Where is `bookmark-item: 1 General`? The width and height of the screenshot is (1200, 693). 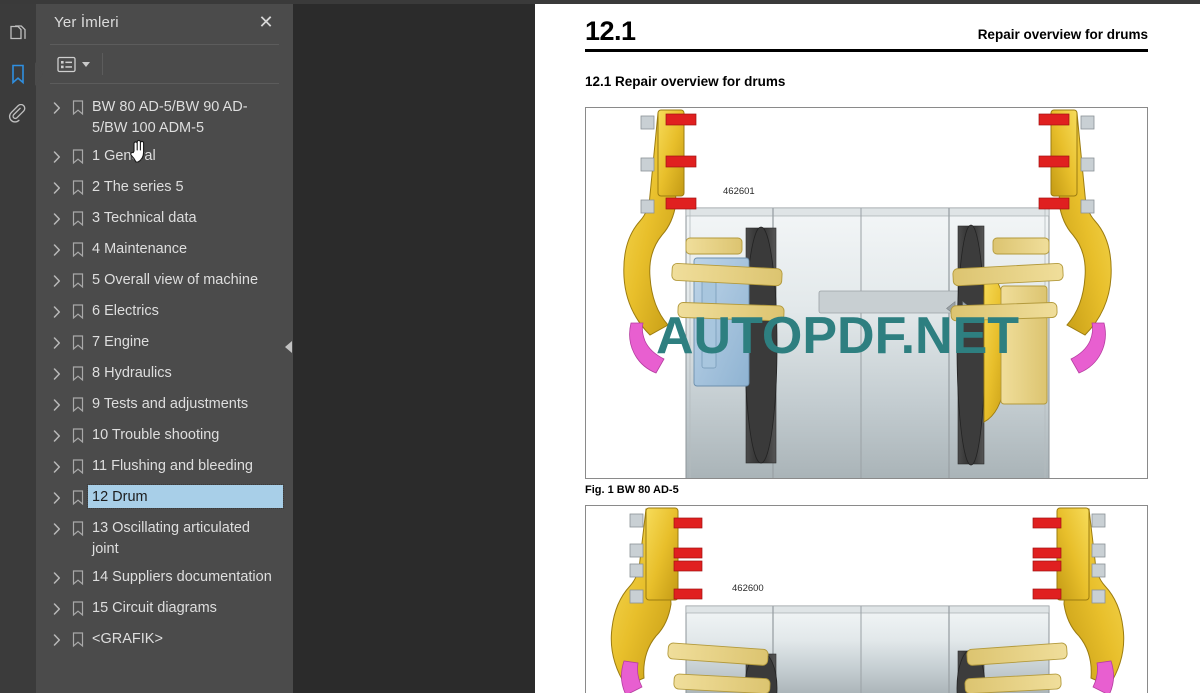
bookmark-item: 1 General is located at coordinates (164, 156).